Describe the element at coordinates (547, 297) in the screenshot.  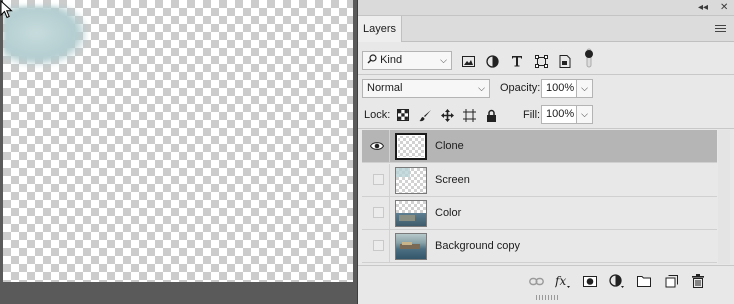
I see `panel-resize-grip` at that location.